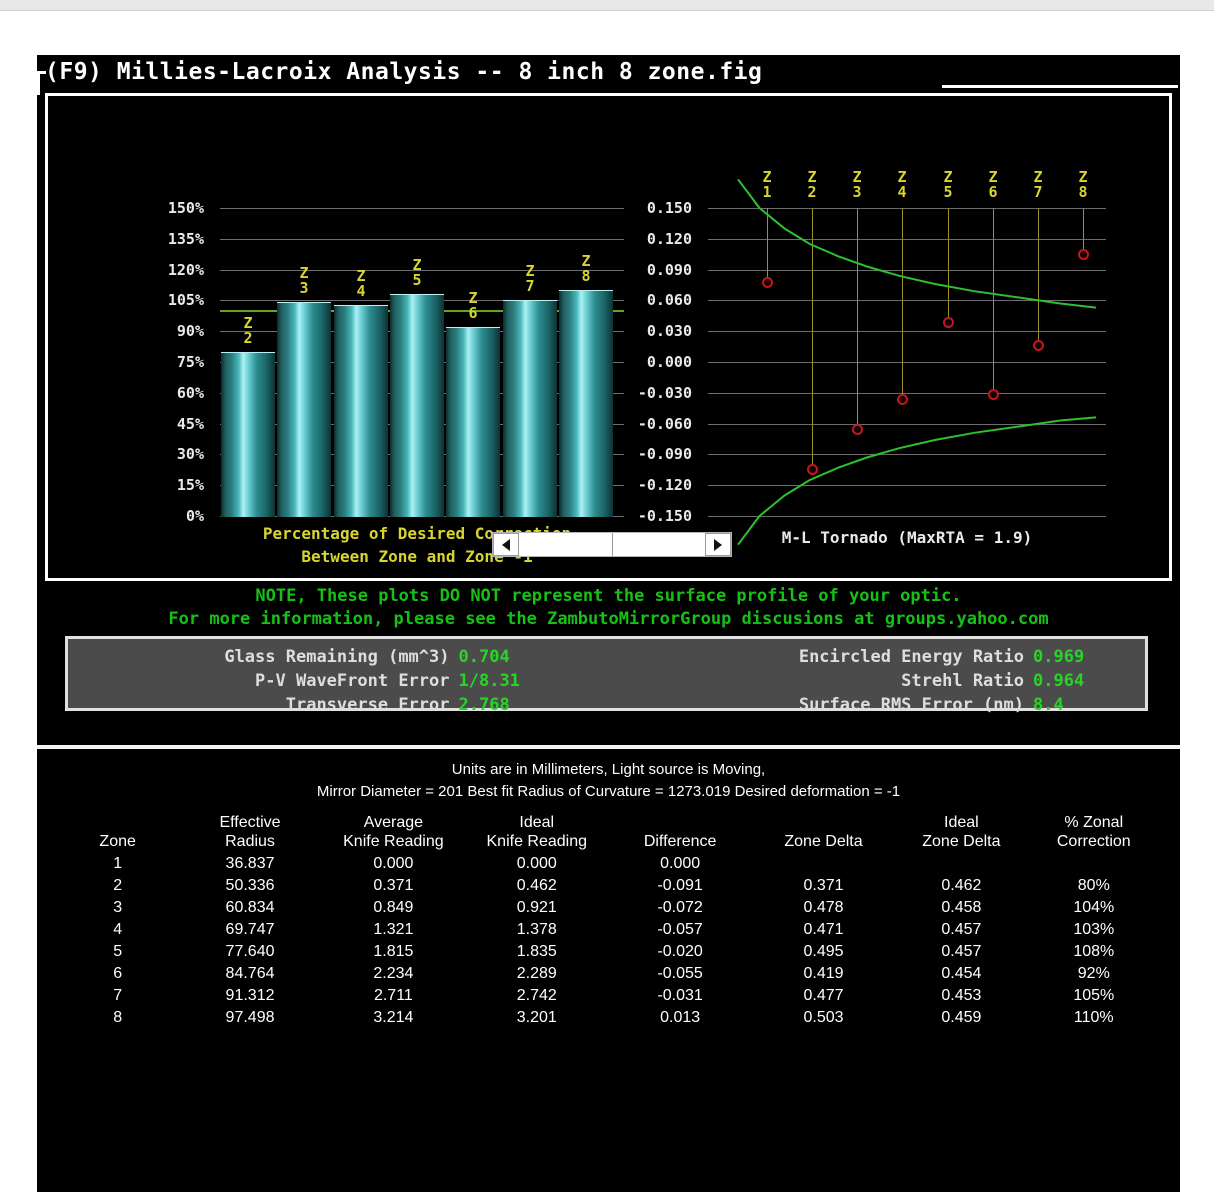 The width and height of the screenshot is (1214, 1200). I want to click on metric-label: Strehl Ratio, so click(962, 681).